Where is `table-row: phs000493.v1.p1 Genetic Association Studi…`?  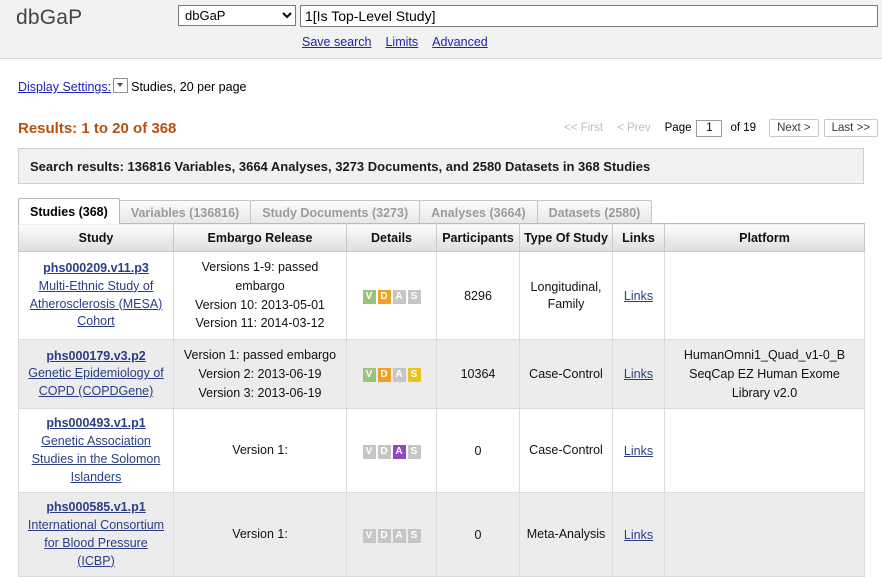 table-row: phs000493.v1.p1 Genetic Association Studi… is located at coordinates (441, 451).